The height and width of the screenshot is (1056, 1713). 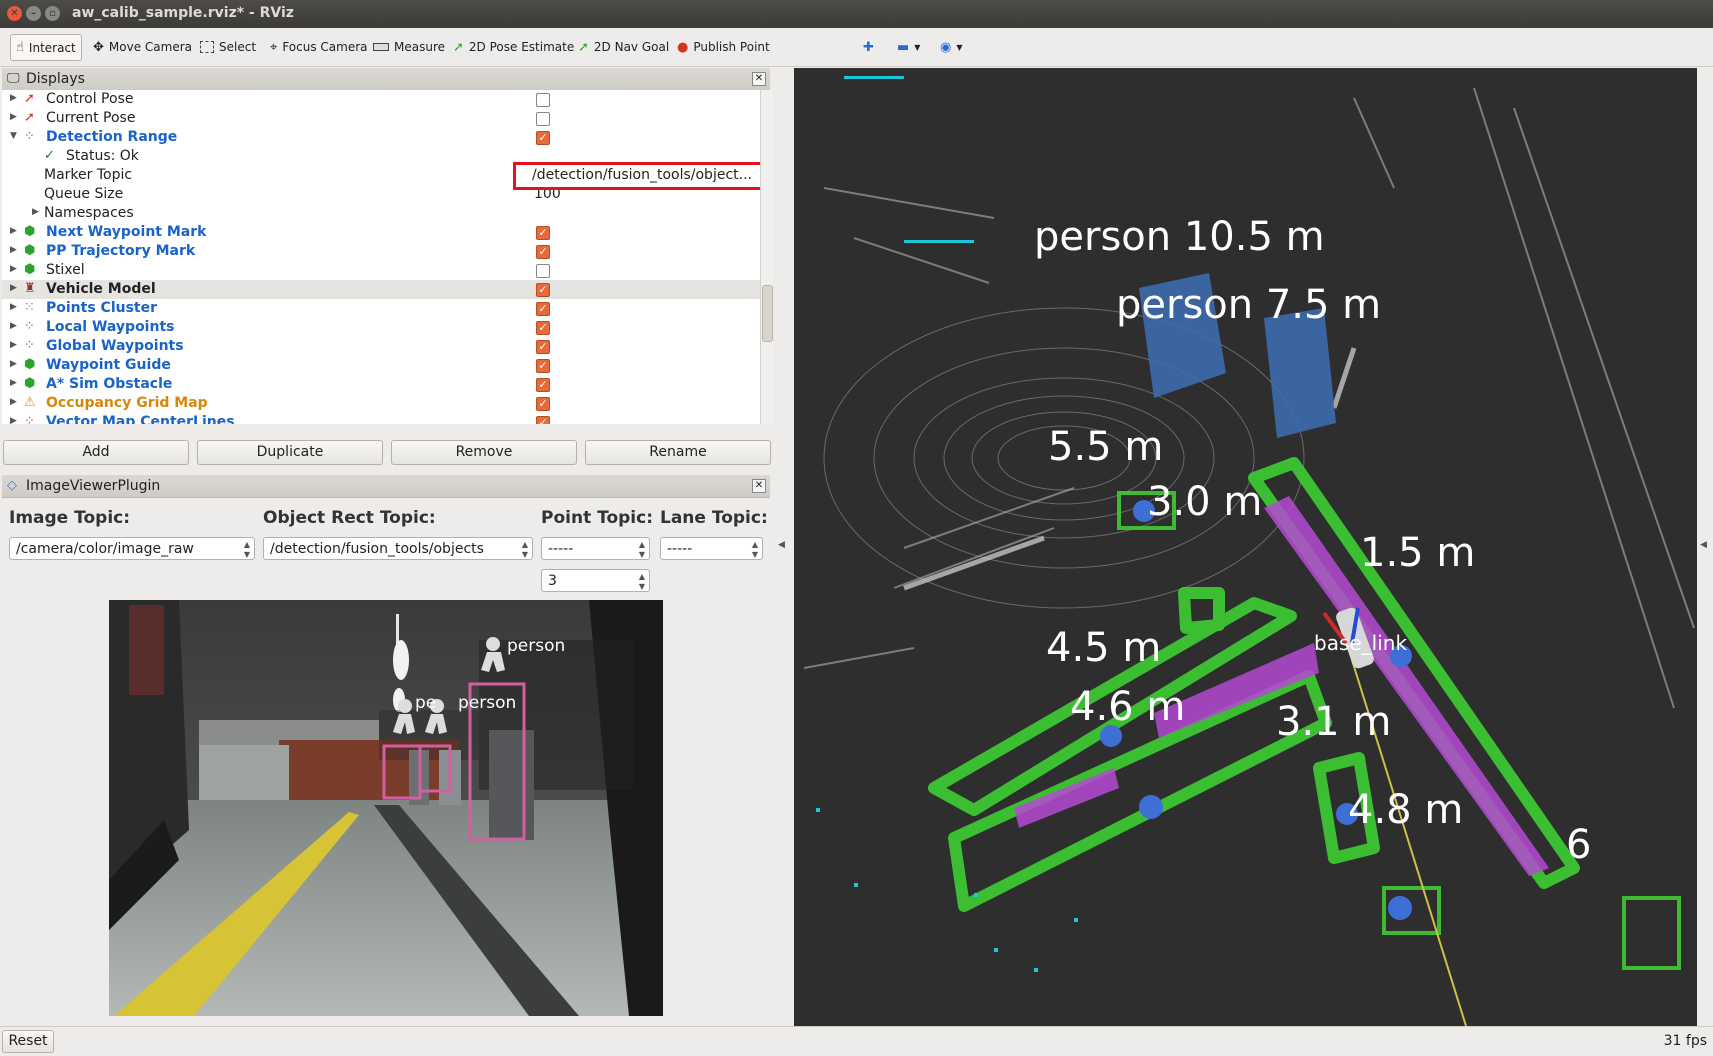 What do you see at coordinates (552, 581) in the screenshot?
I see `point-size-value: 3` at bounding box center [552, 581].